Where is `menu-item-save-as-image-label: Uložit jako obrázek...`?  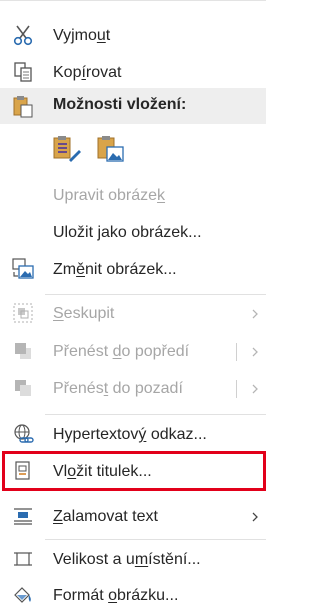 menu-item-save-as-image-label: Uložit jako obrázek... is located at coordinates (127, 232).